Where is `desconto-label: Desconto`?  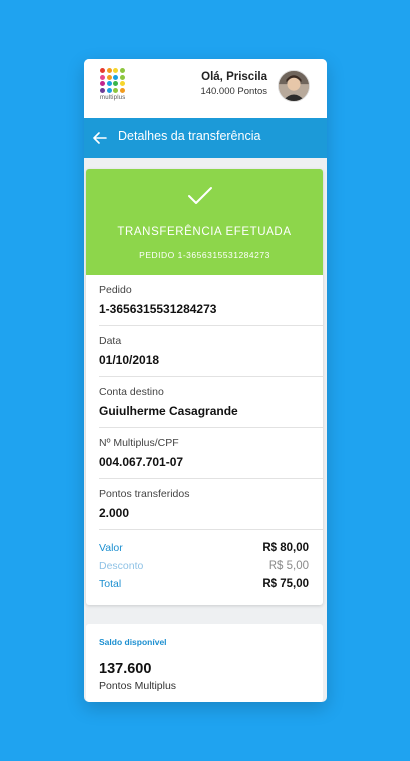
desconto-label: Desconto is located at coordinates (121, 566).